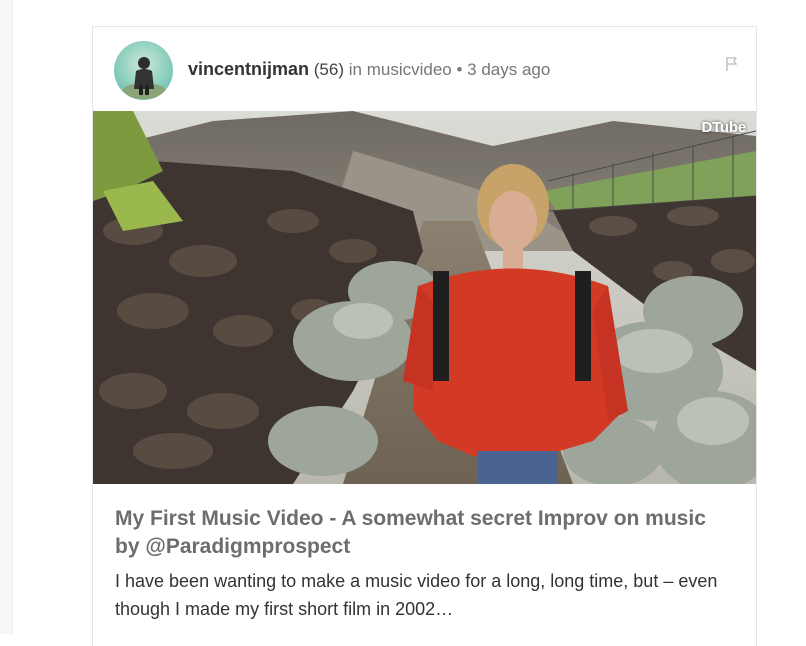 The image size is (806, 646). I want to click on category-link: musicvideo, so click(409, 69).